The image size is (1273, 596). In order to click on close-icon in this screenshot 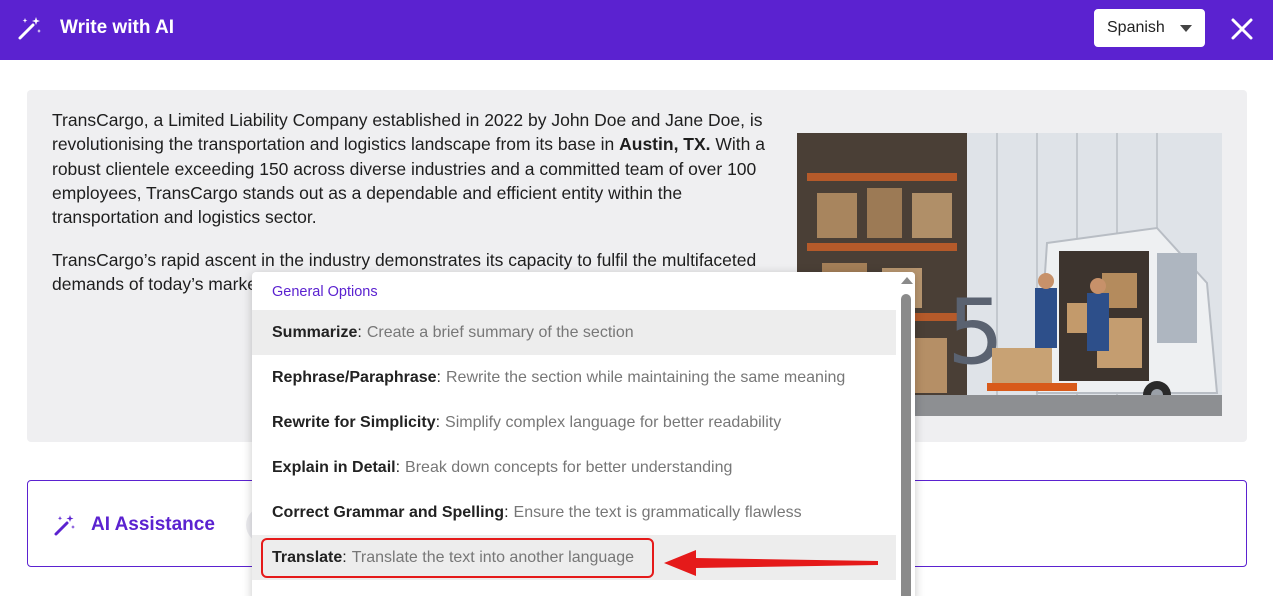, I will do `click(1242, 29)`.